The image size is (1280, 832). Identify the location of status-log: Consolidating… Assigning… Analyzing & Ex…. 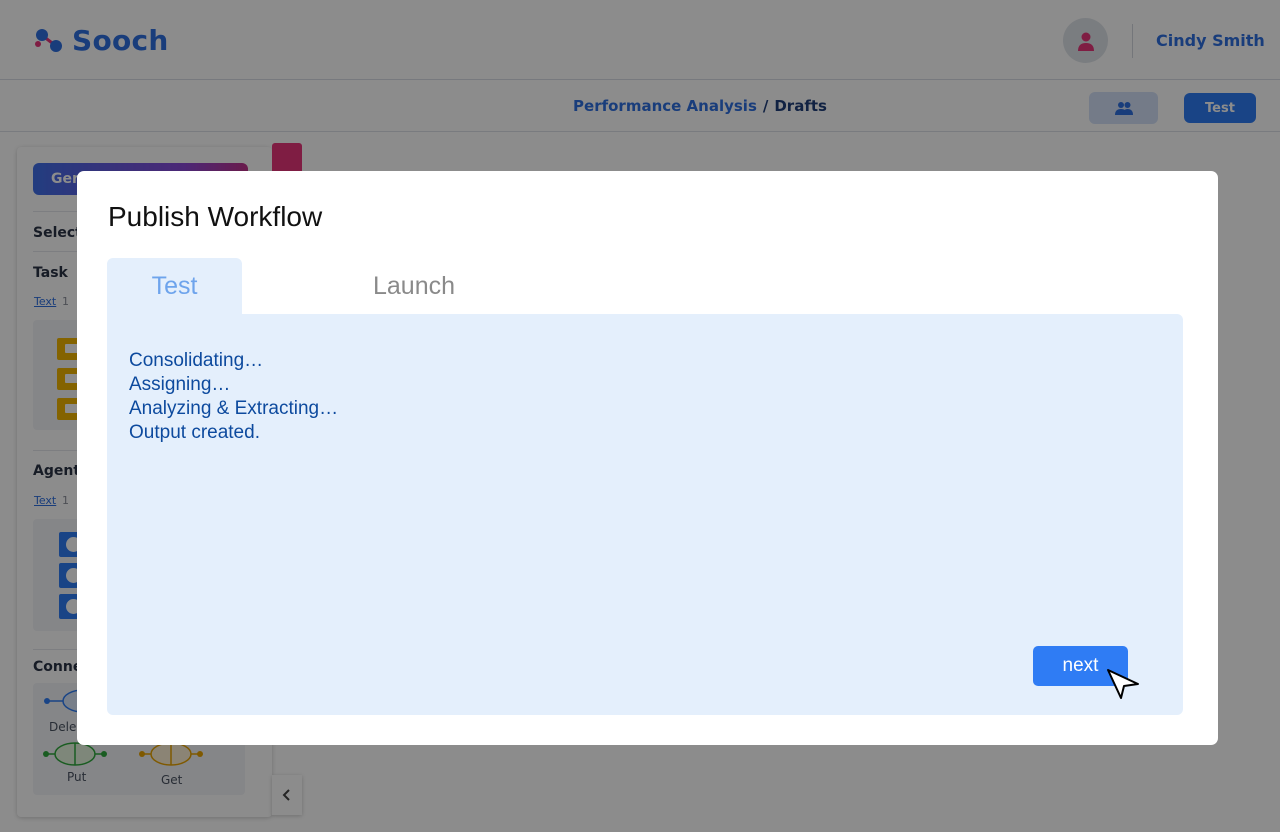
(233, 397).